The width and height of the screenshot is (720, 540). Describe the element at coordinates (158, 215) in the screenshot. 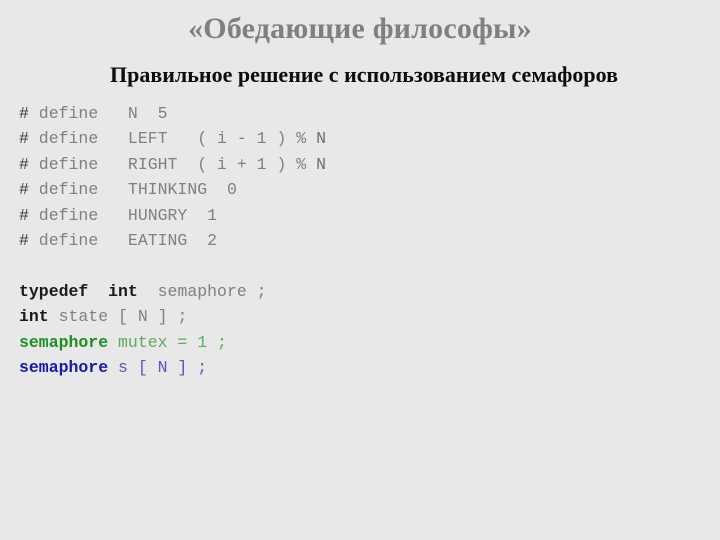

I see `code-token: HUNGRY 1` at that location.